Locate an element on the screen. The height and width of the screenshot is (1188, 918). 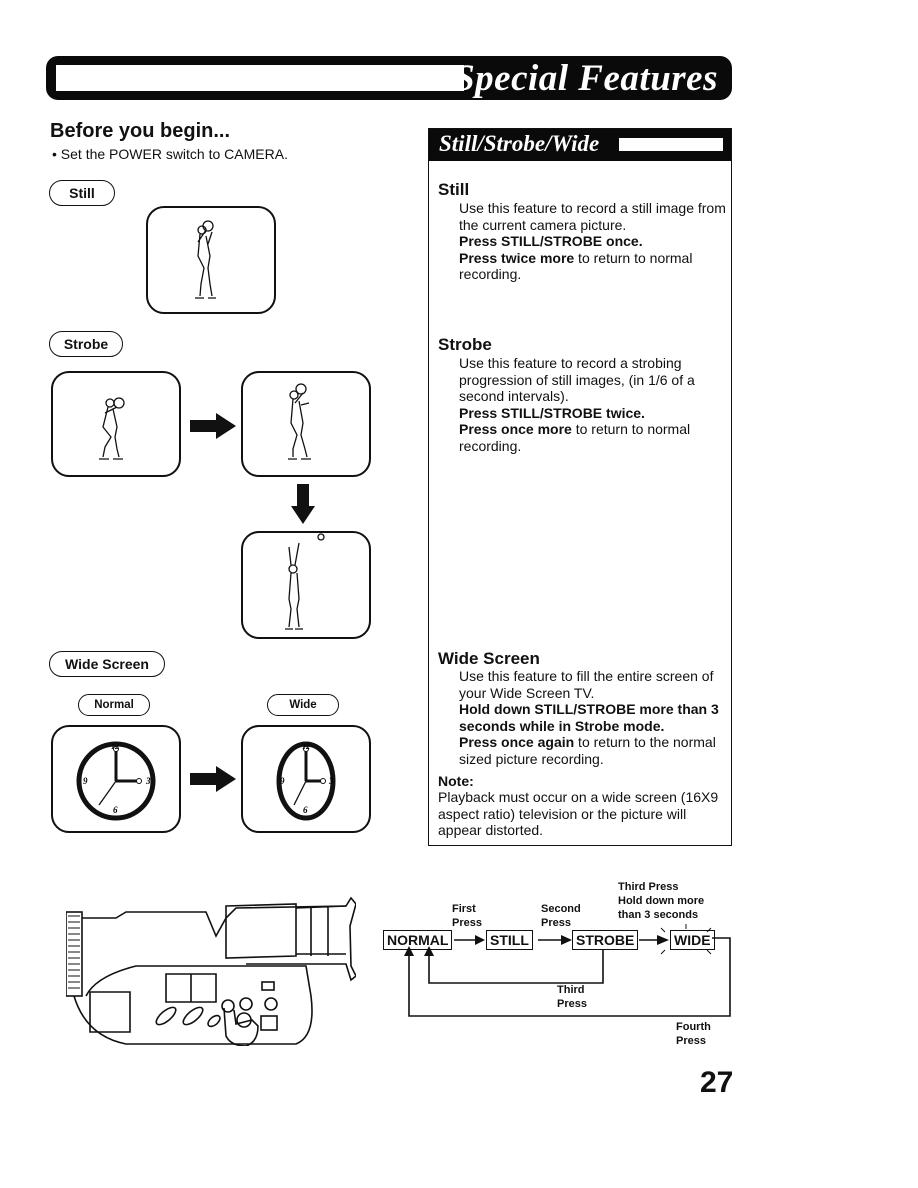
flow-arrows is located at coordinates (567, 970).